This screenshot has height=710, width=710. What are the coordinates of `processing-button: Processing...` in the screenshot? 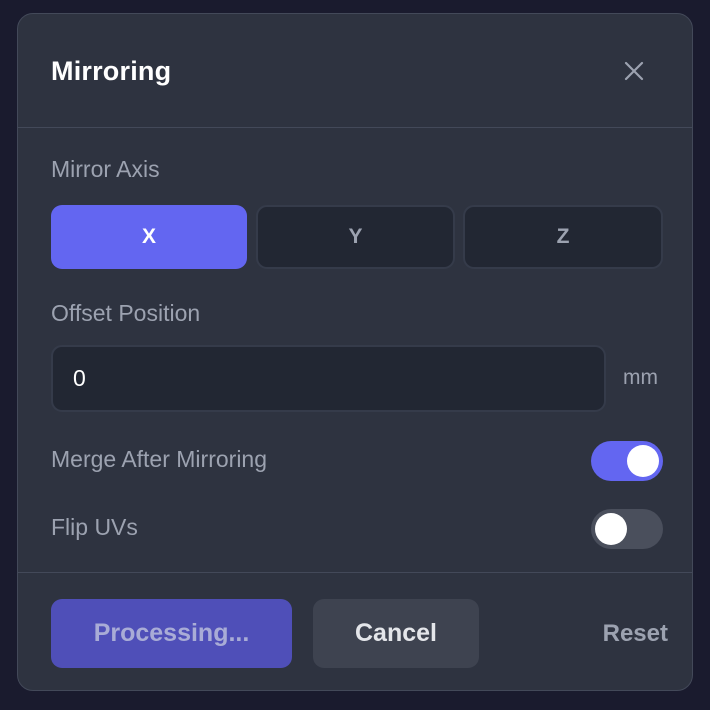 It's located at (171, 633).